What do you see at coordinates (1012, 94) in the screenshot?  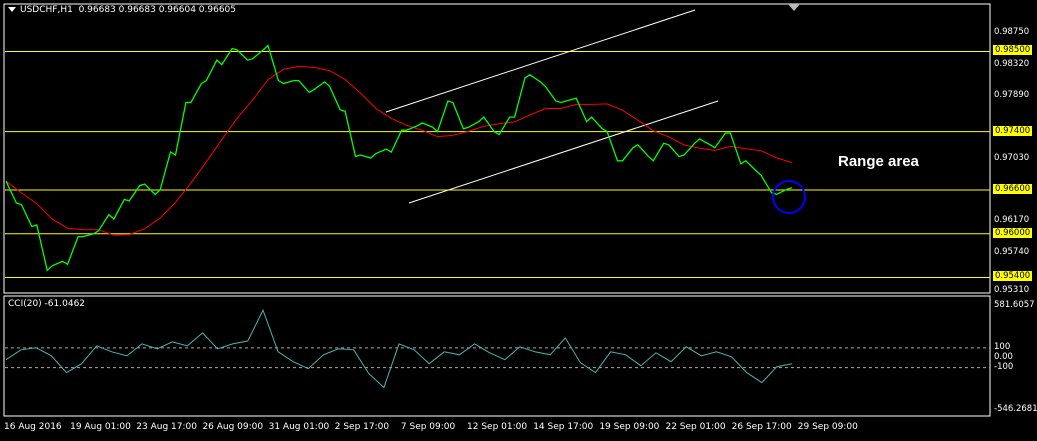 I see `price-tick-label: 0.97890` at bounding box center [1012, 94].